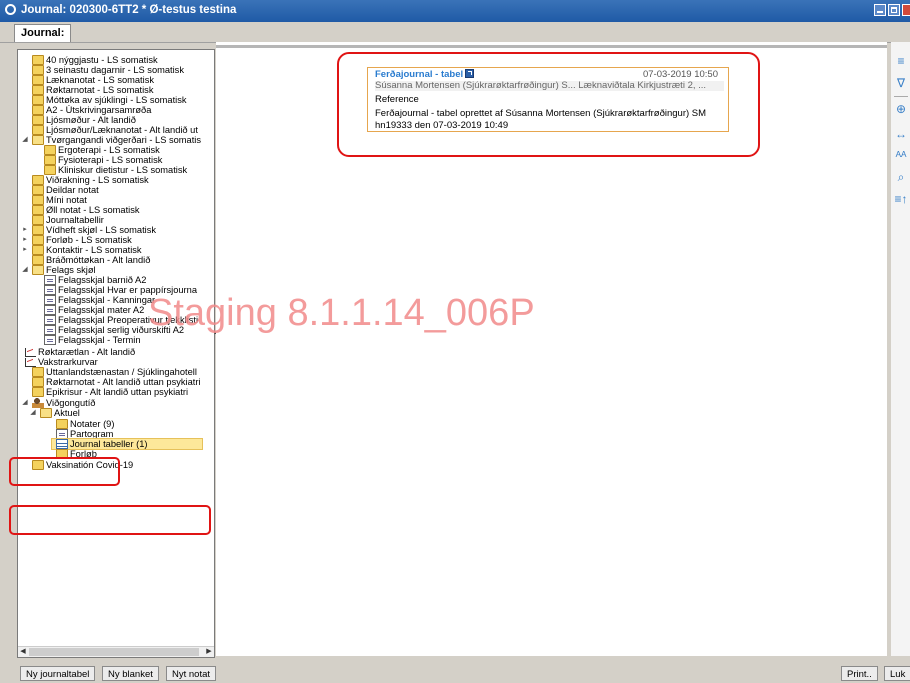 The image size is (910, 683). I want to click on tree-node: Móttøka av sjúklingi - LS somatisk, so click(116, 100).